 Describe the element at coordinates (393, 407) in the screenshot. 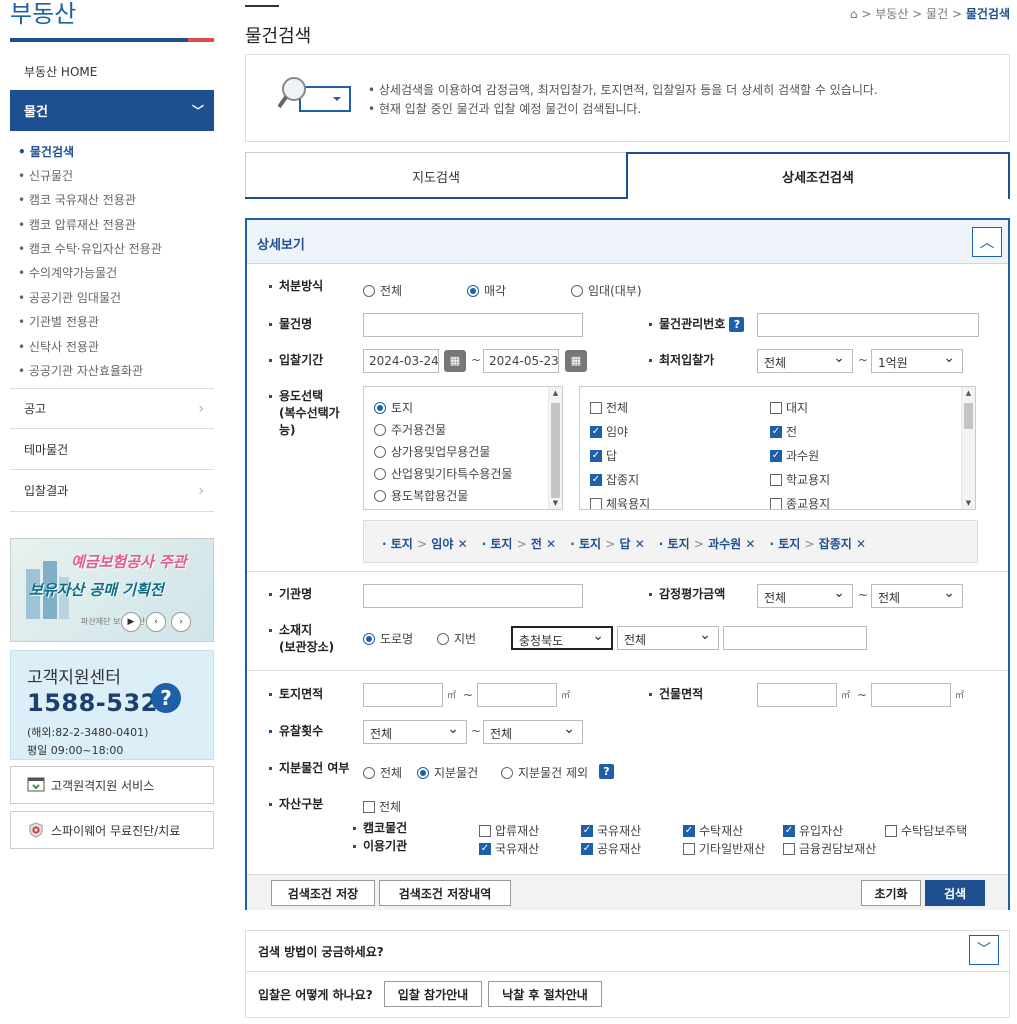

I see `usage-option: 토지` at that location.